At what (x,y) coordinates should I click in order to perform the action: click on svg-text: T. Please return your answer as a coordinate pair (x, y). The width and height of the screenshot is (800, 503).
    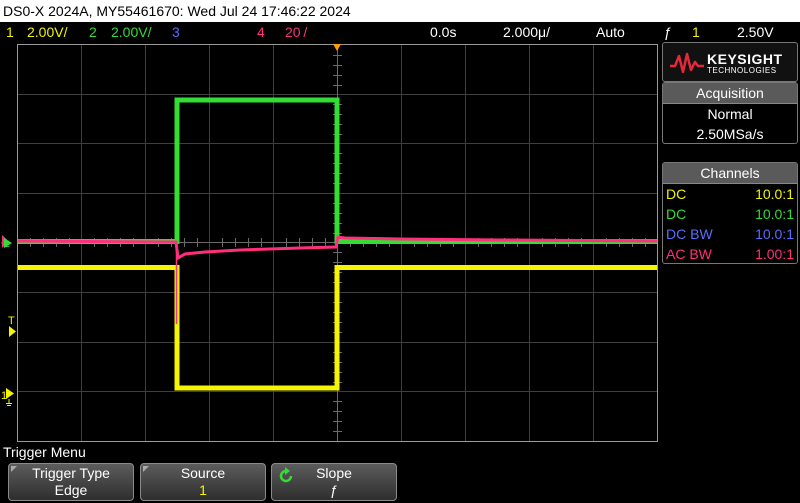
    Looking at the image, I should click on (11, 321).